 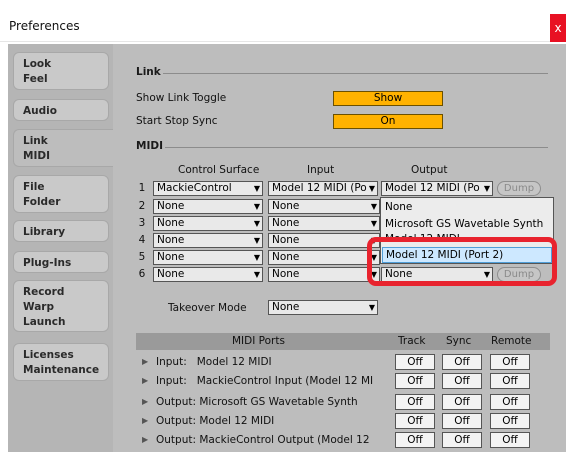 I want to click on row-number: 6, so click(x=142, y=274).